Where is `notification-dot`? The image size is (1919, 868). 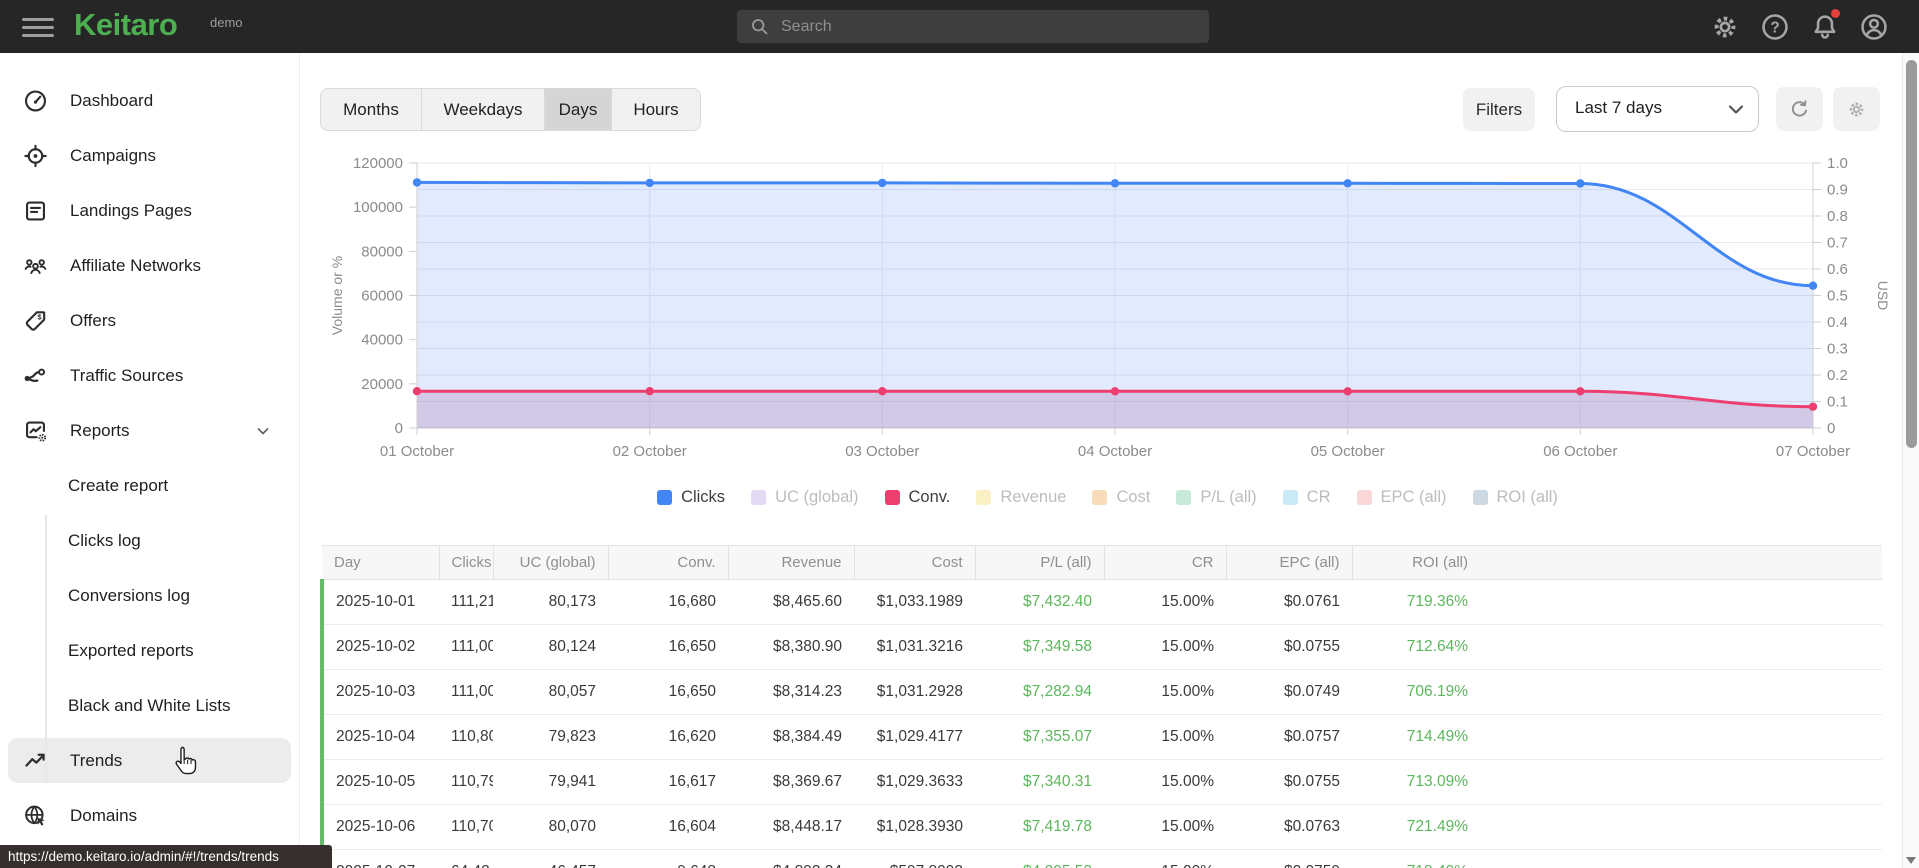 notification-dot is located at coordinates (1835, 13).